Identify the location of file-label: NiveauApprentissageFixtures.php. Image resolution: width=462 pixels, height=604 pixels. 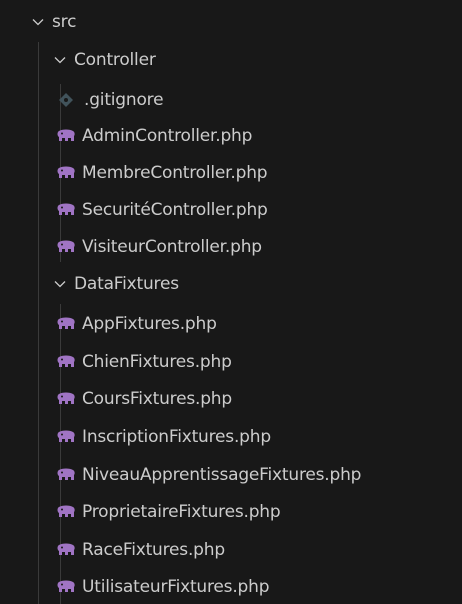
(222, 475).